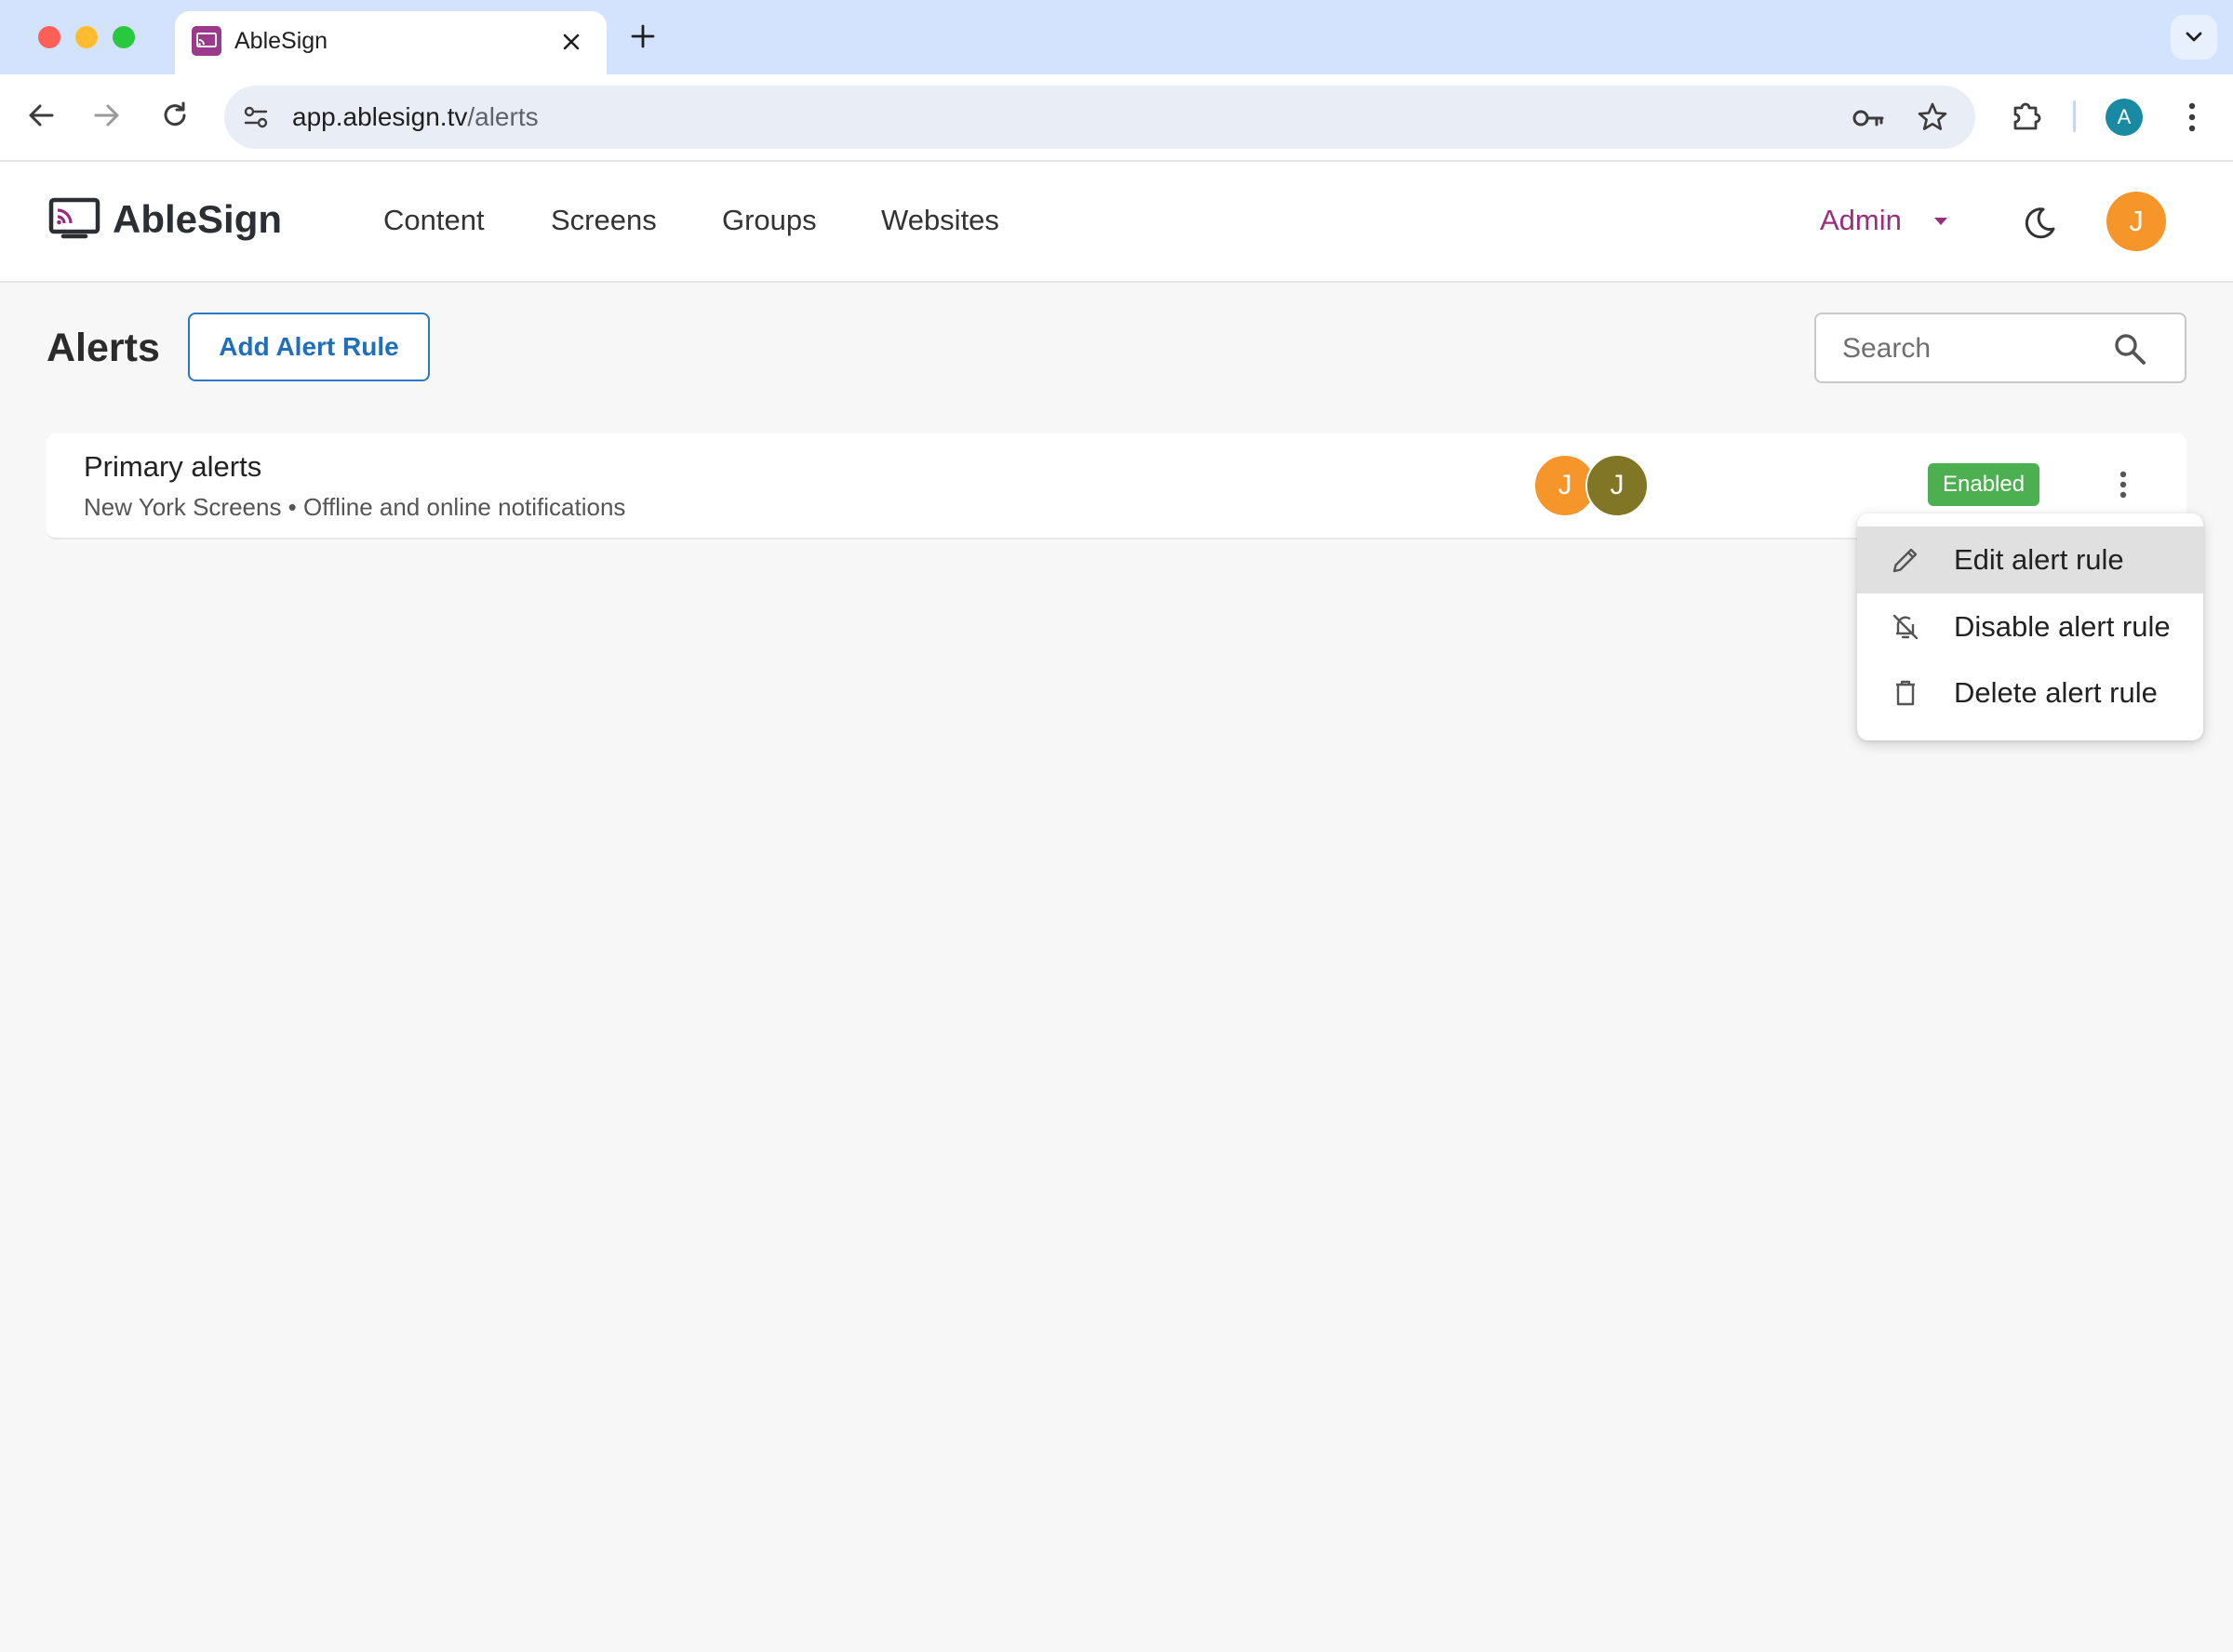 Image resolution: width=2233 pixels, height=1652 pixels. What do you see at coordinates (107, 115) in the screenshot?
I see `forward-arrow-icon` at bounding box center [107, 115].